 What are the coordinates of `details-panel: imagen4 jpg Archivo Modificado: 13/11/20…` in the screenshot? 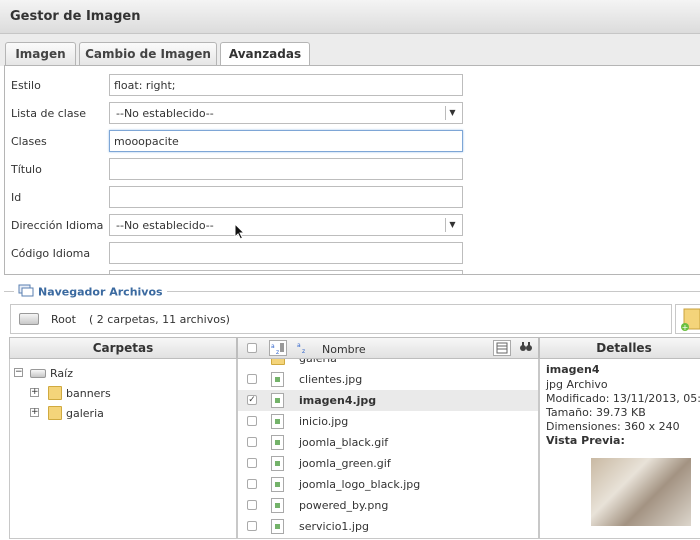 It's located at (619, 449).